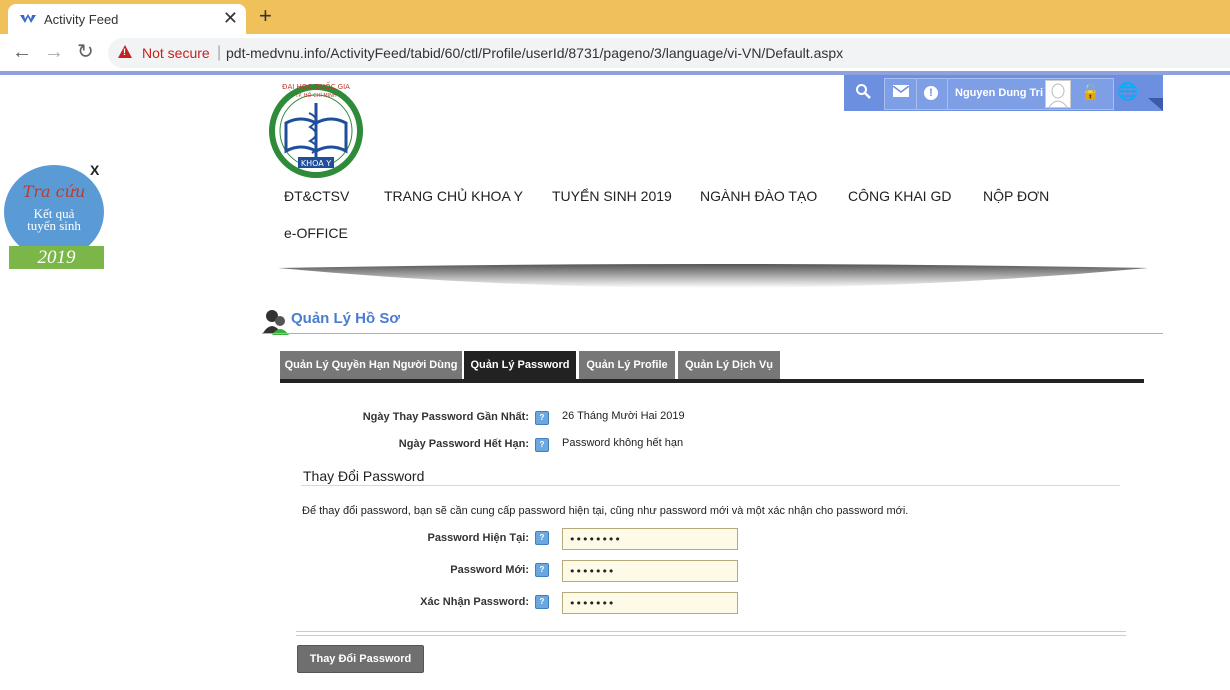  I want to click on user-name-link: Nguyen Dung Tri, so click(999, 93).